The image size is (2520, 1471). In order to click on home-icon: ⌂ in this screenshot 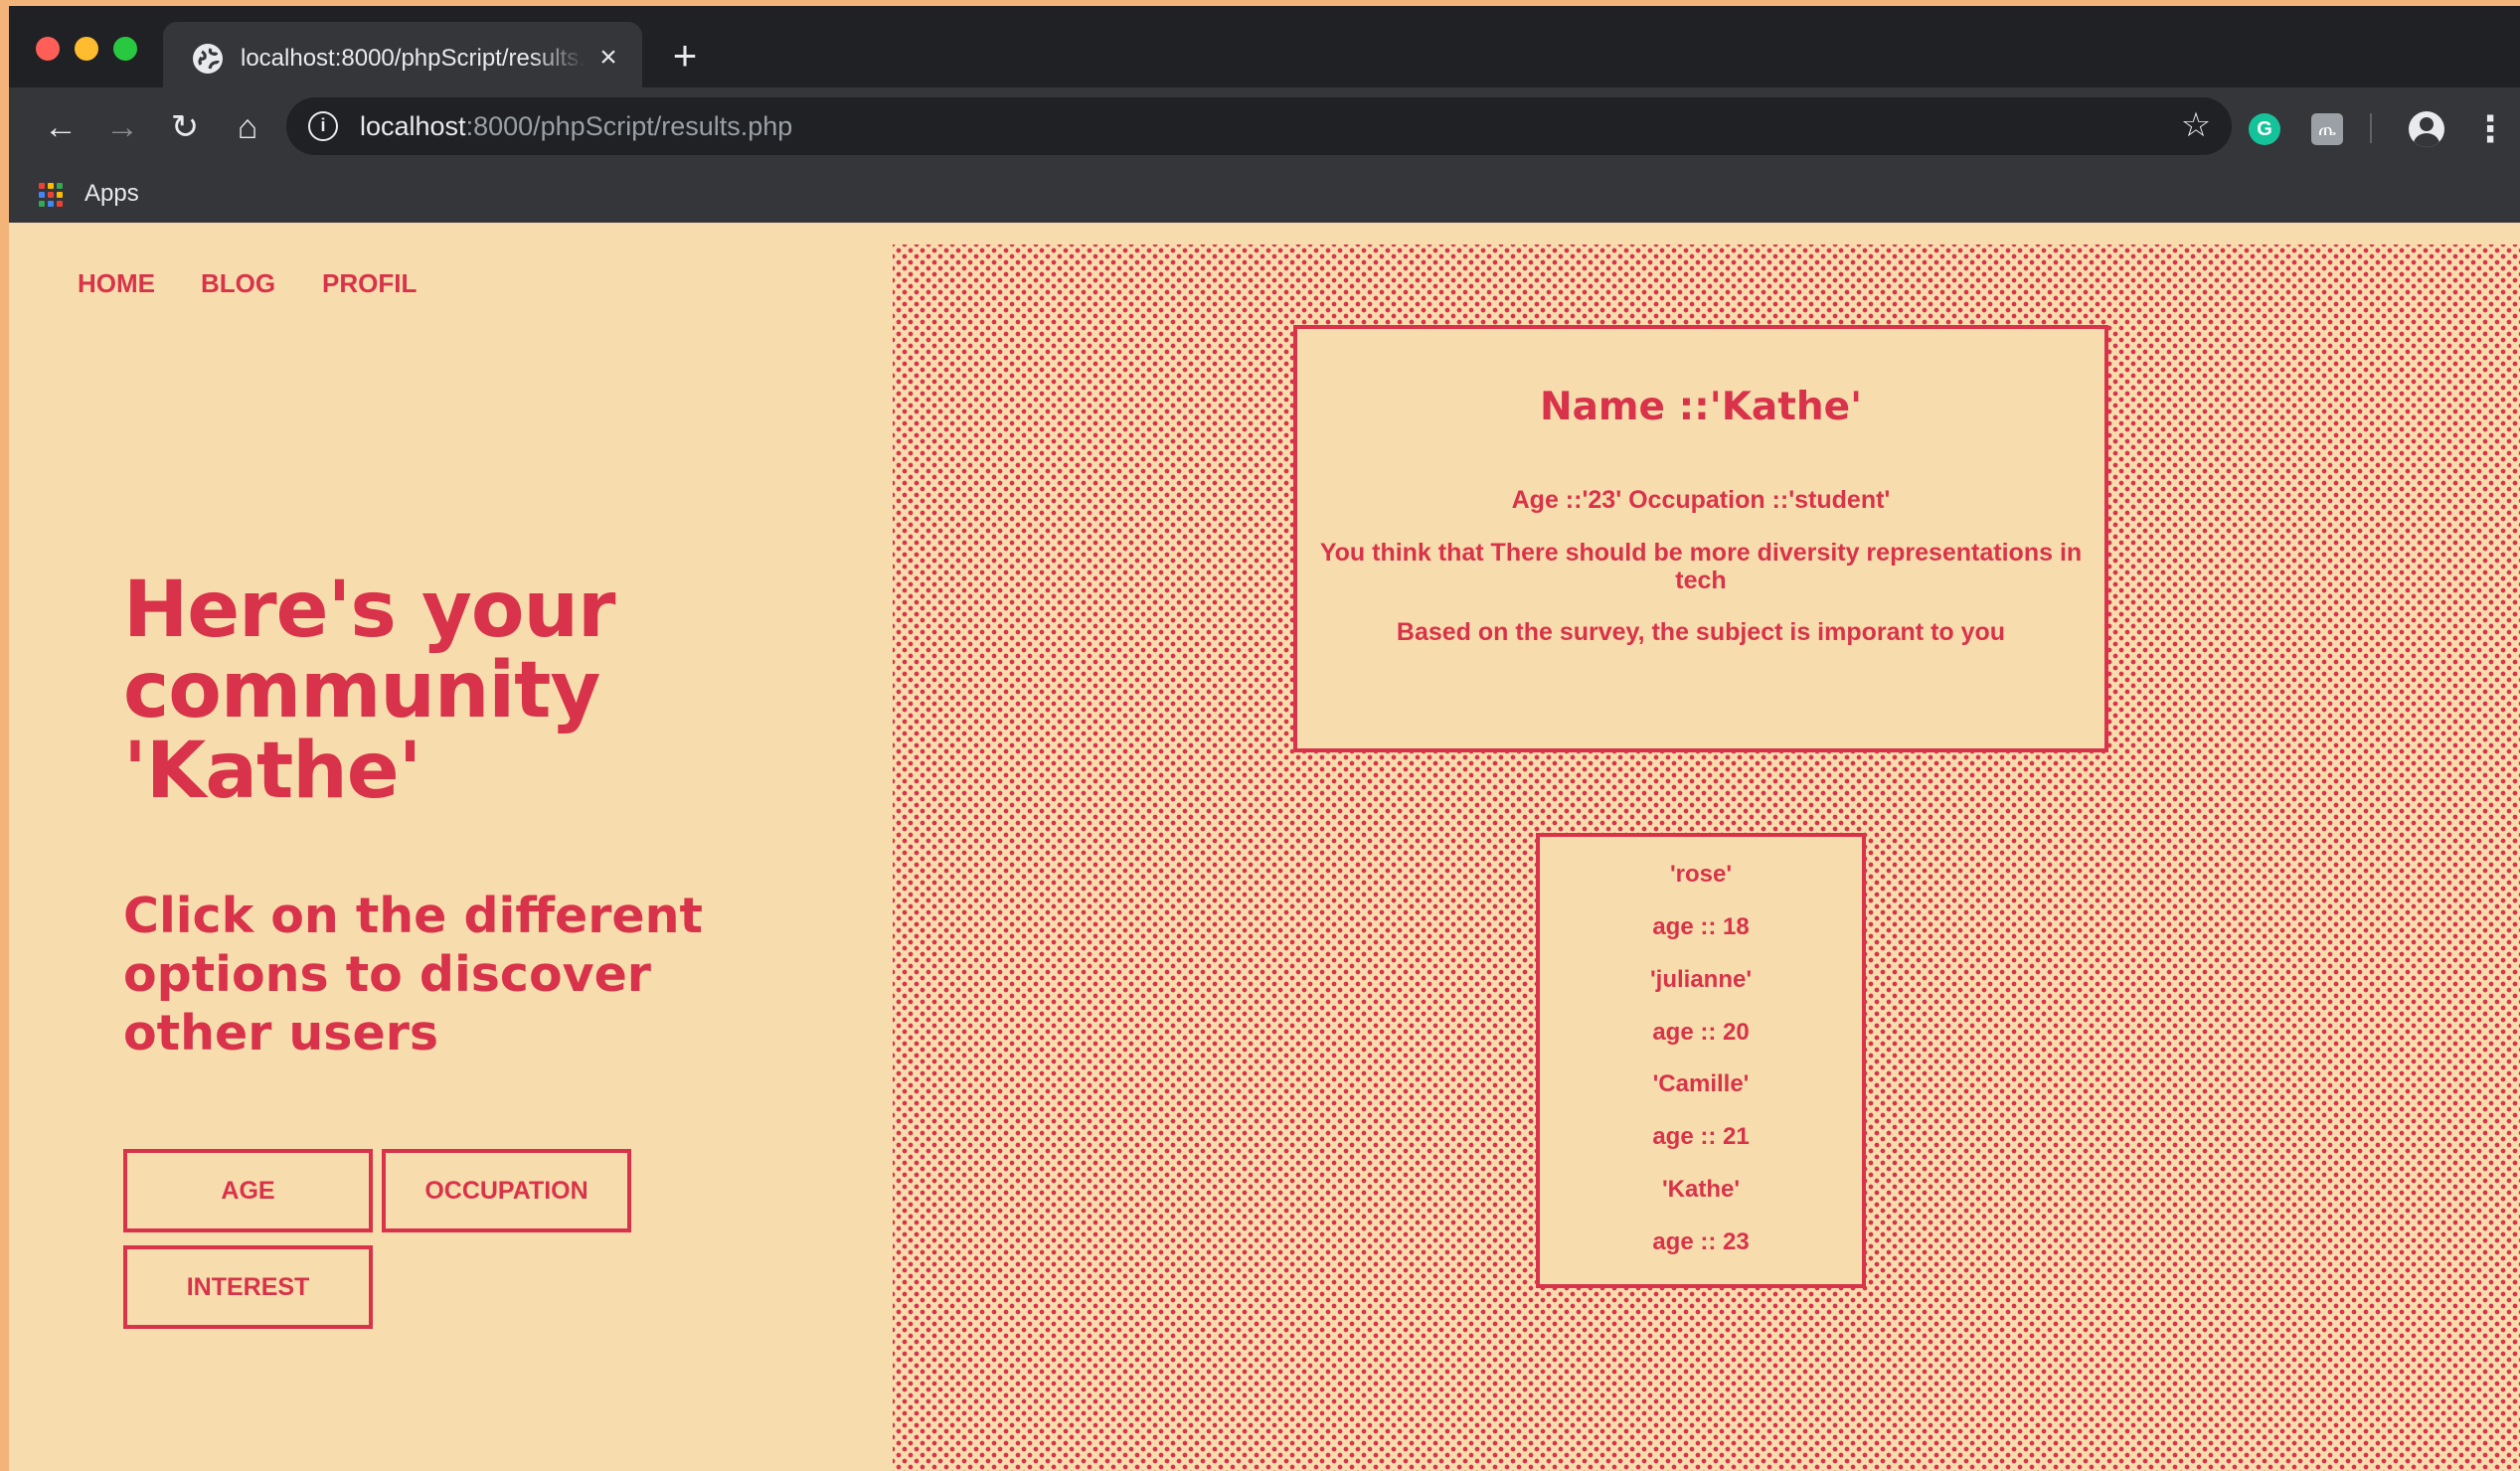, I will do `click(247, 127)`.